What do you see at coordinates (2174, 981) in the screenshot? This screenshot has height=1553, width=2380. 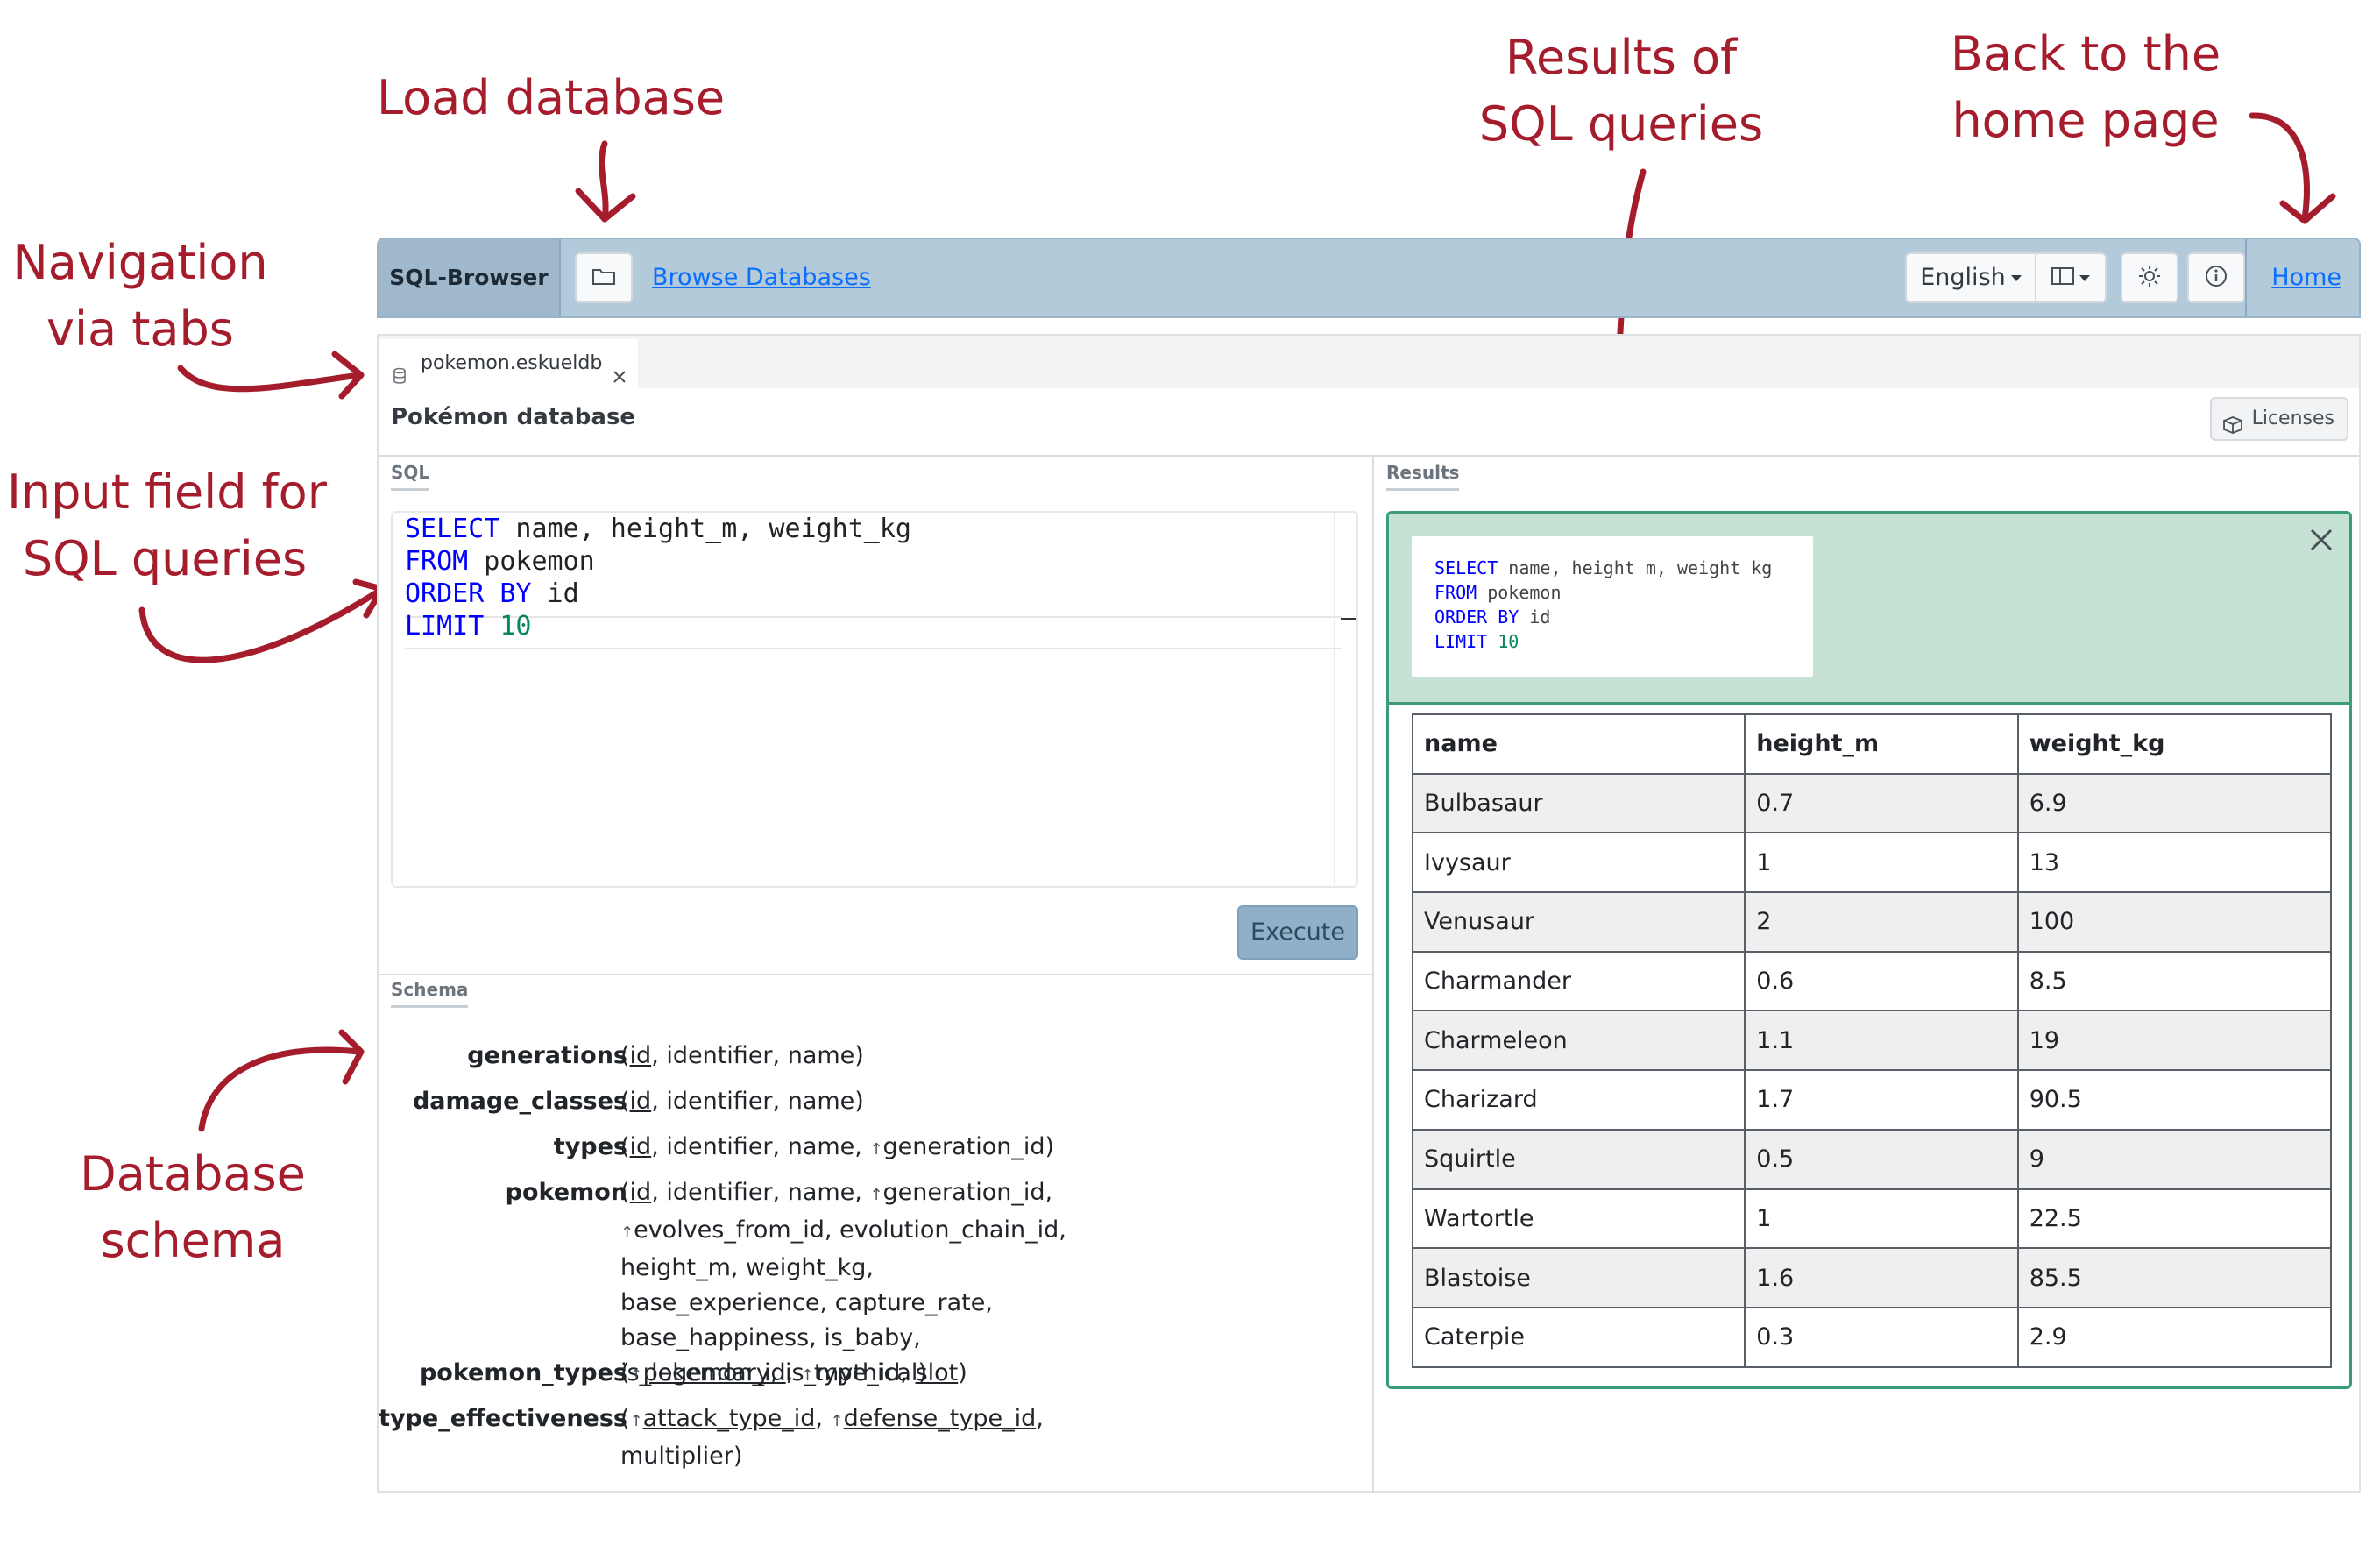 I see `table-cell: 8.5` at bounding box center [2174, 981].